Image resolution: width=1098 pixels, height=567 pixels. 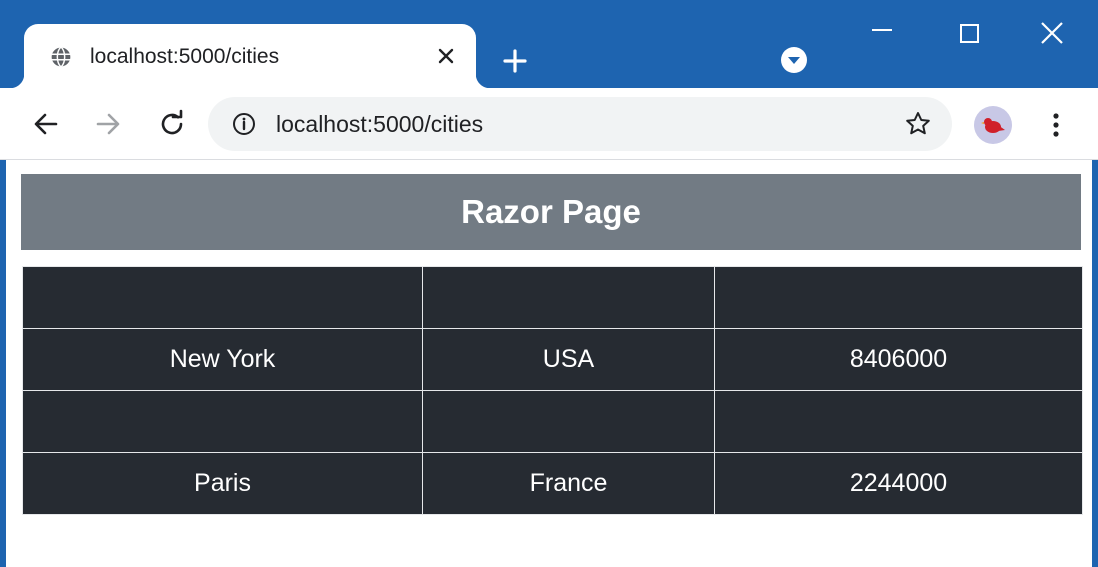 I want to click on tab-title: localhost:5000/cities, so click(x=185, y=56).